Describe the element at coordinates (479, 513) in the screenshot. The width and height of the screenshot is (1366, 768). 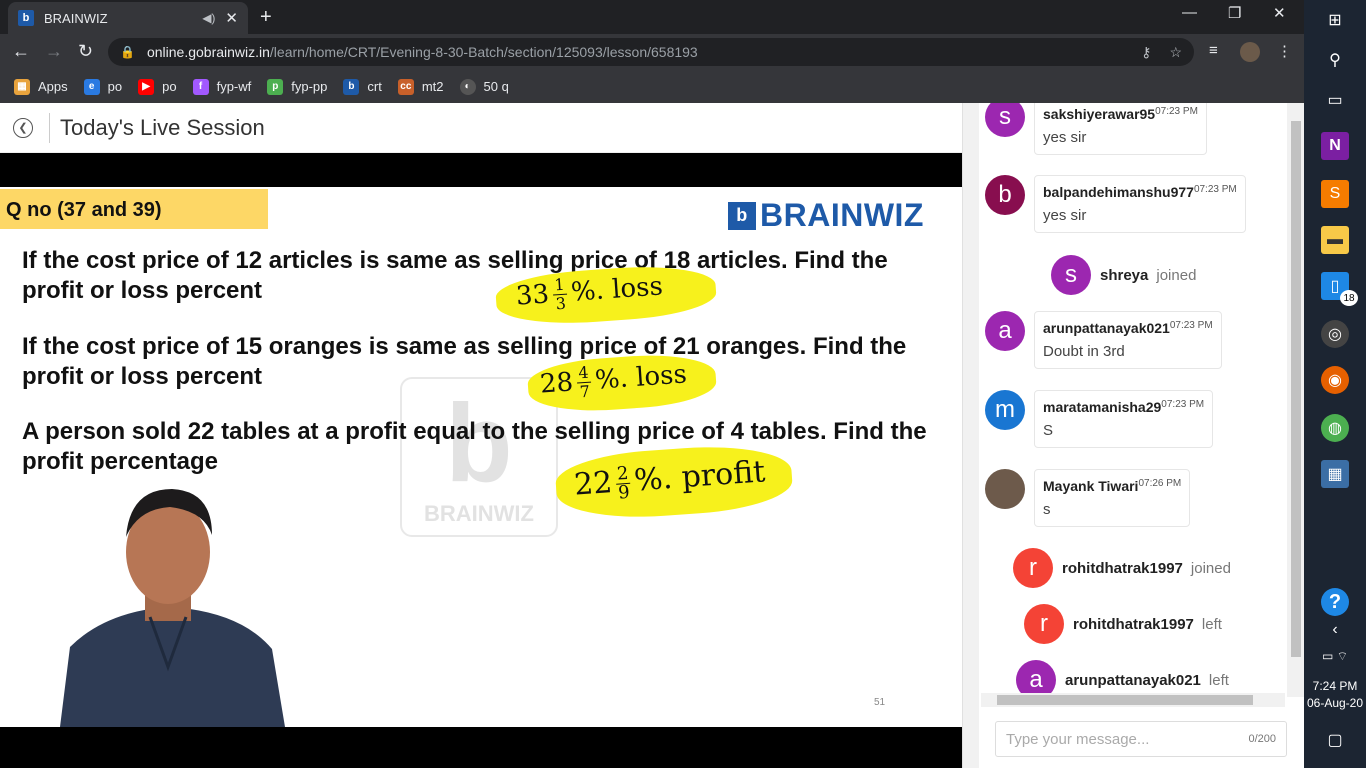
I see `watermark-text: BRAINWIZ` at that location.